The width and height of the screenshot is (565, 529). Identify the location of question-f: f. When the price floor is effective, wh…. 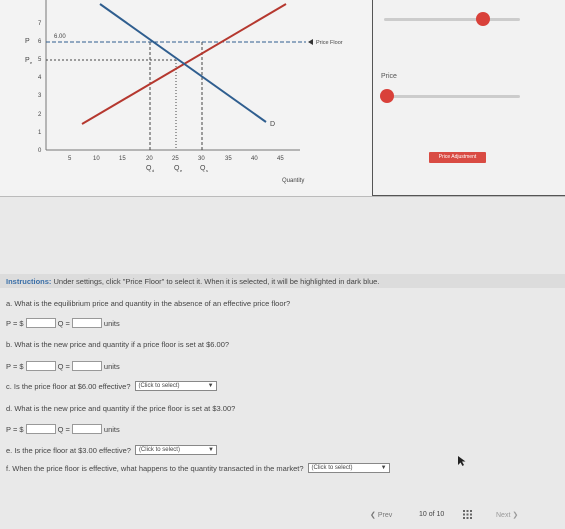
(155, 468).